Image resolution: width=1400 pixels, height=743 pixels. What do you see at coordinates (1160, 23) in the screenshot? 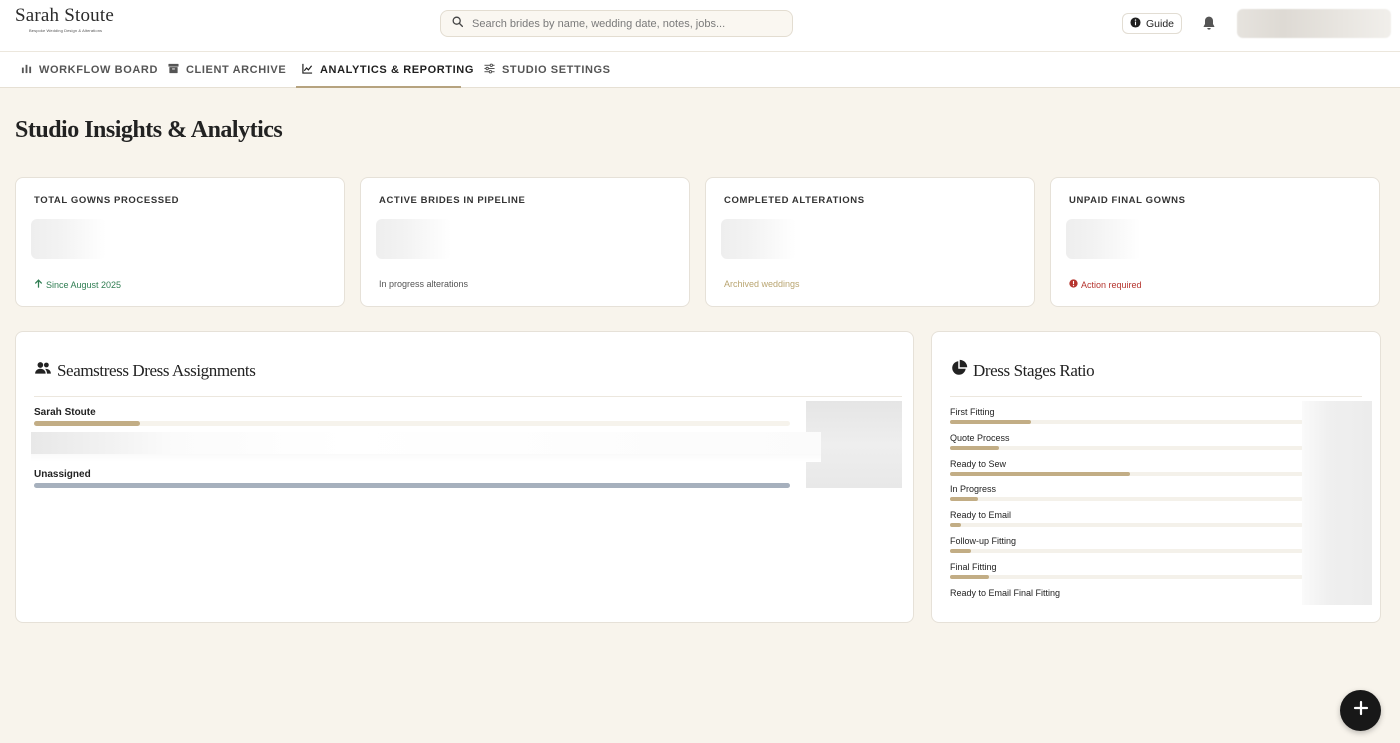
I see `guide-label: Guide` at bounding box center [1160, 23].